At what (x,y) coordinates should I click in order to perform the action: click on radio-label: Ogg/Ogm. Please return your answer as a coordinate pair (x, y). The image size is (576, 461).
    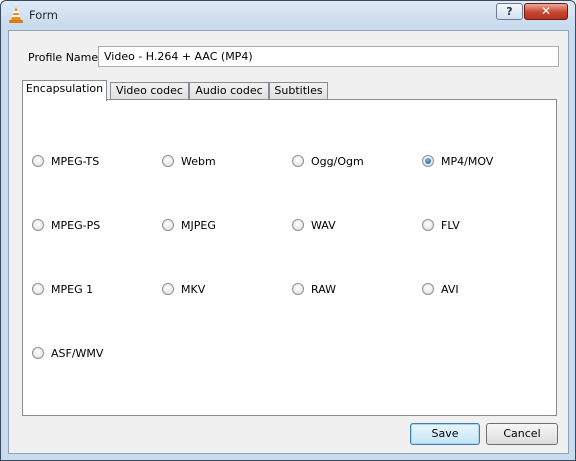
    Looking at the image, I should click on (337, 161).